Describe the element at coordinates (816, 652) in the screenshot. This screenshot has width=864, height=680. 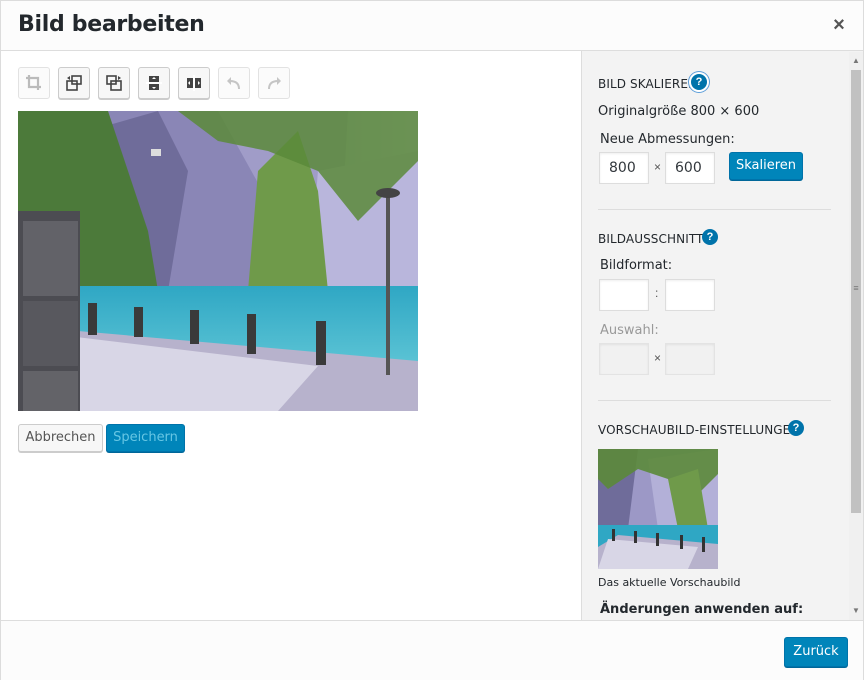
I see `back-button: Zurück` at that location.